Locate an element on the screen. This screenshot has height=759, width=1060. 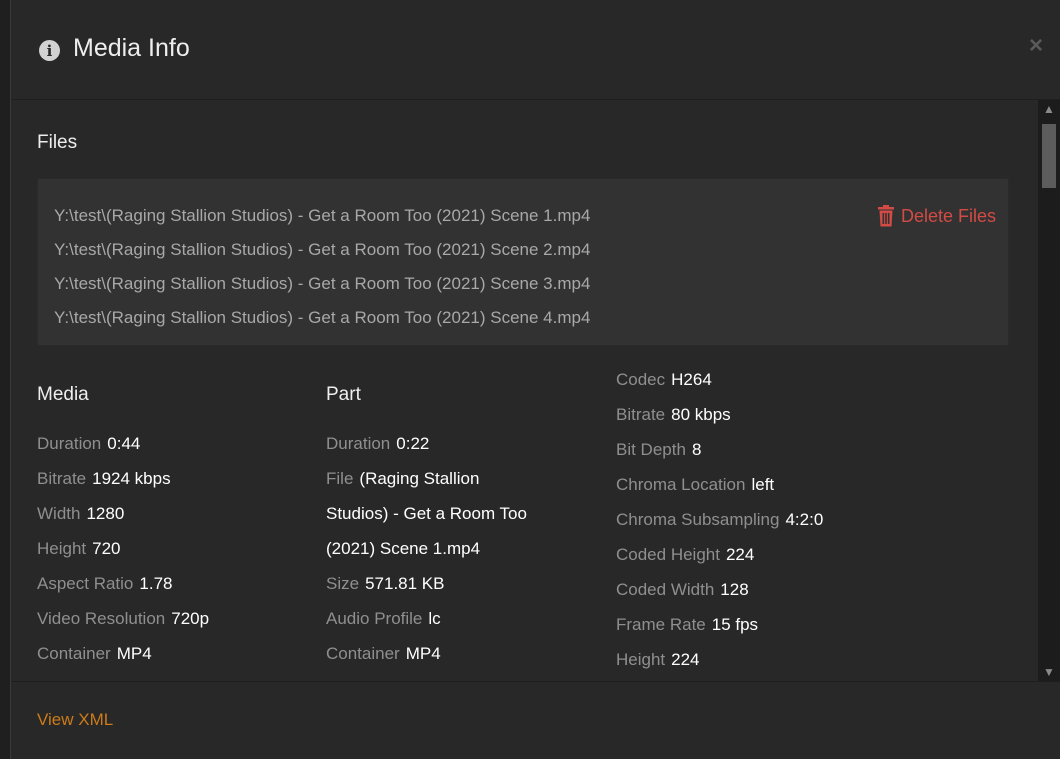
media-container-label: Container is located at coordinates (74, 653).